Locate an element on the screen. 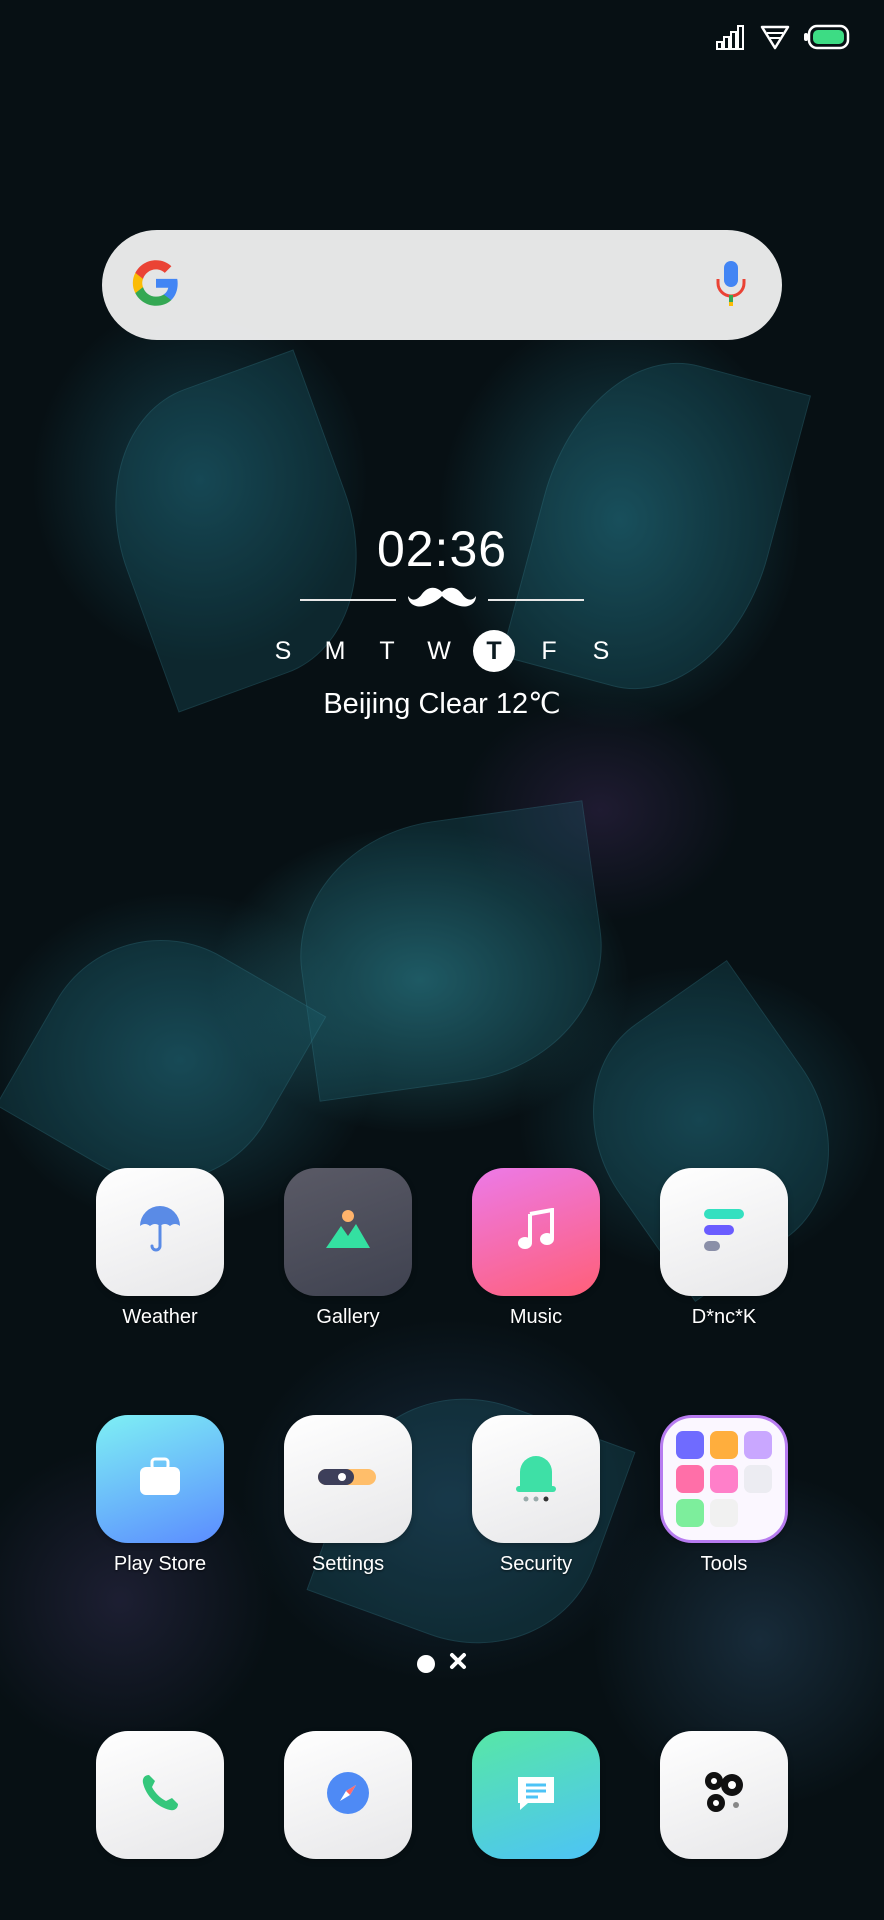  app-dnck: D*nc*K is located at coordinates (724, 1248).